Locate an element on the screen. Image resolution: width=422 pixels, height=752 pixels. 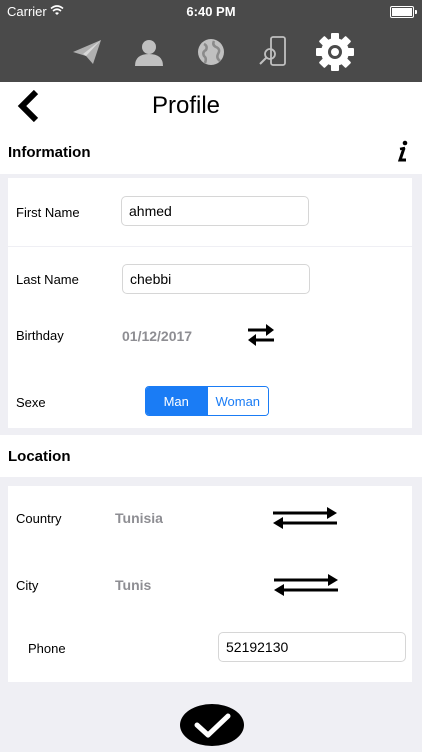
page-title: Profile is located at coordinates (186, 105).